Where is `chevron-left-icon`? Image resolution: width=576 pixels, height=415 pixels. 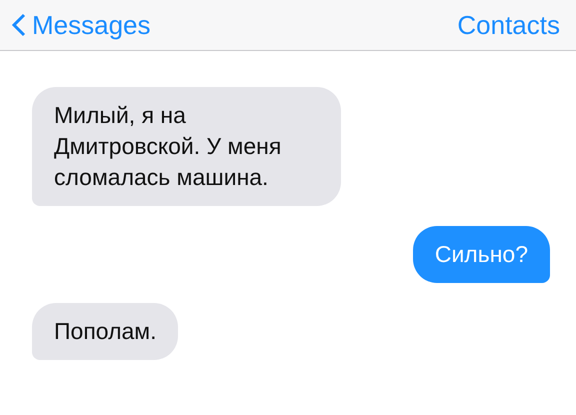
chevron-left-icon is located at coordinates (19, 25).